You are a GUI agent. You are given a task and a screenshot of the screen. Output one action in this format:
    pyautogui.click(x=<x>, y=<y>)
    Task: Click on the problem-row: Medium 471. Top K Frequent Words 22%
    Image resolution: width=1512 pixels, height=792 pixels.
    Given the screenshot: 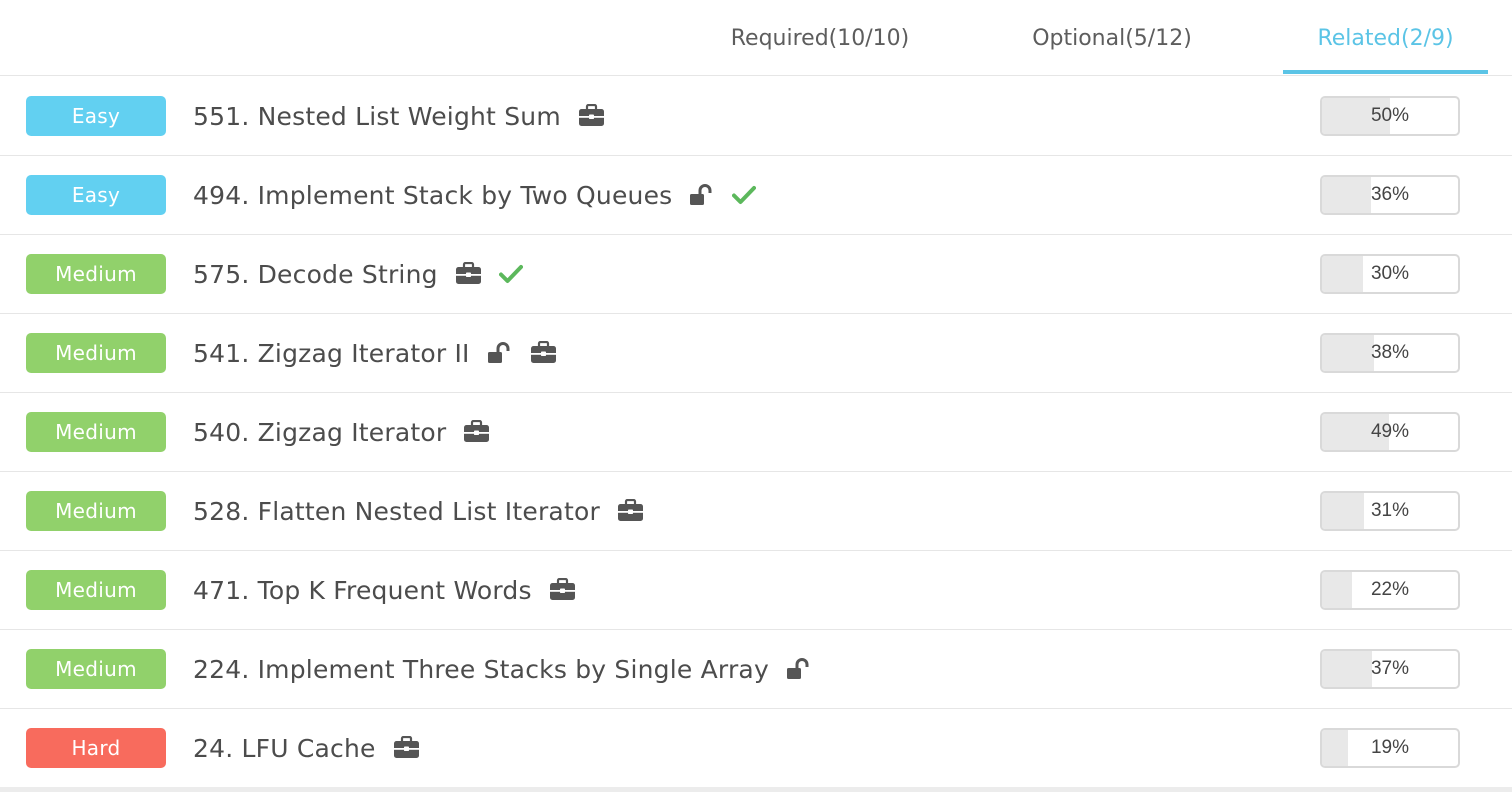 What is the action you would take?
    pyautogui.click(x=756, y=590)
    